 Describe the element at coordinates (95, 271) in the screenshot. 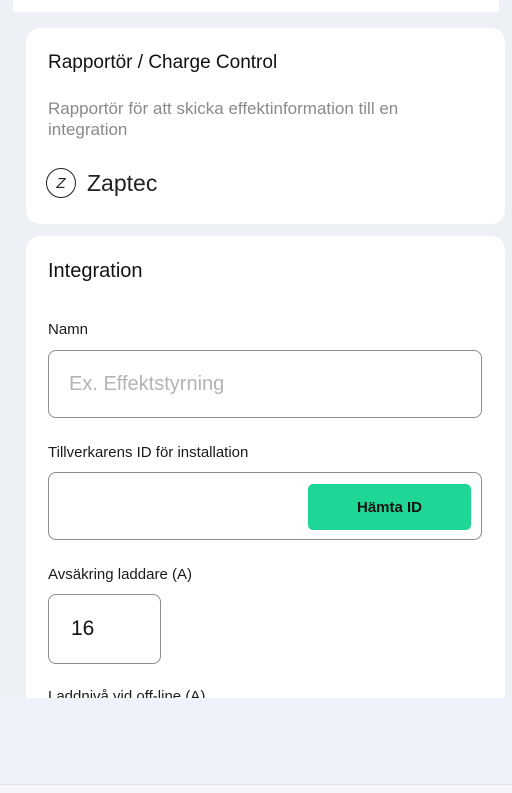

I see `integration-title: Integration` at that location.